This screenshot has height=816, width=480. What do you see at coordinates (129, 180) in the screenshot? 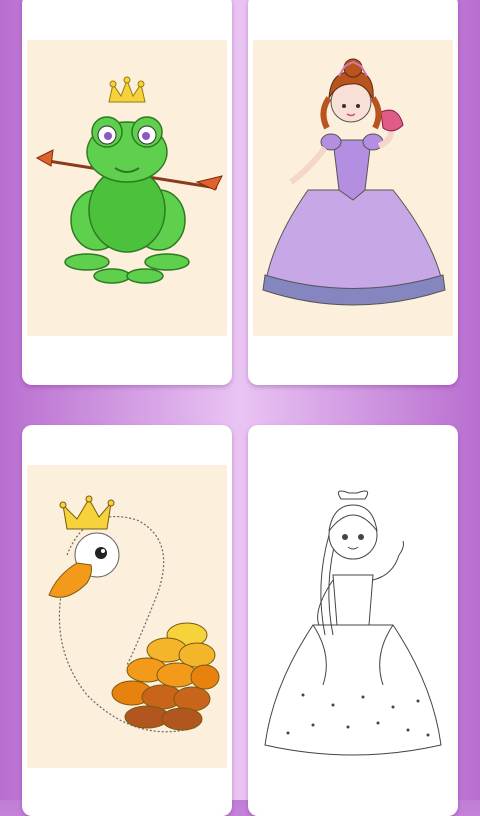
I see `frog-illustration` at bounding box center [129, 180].